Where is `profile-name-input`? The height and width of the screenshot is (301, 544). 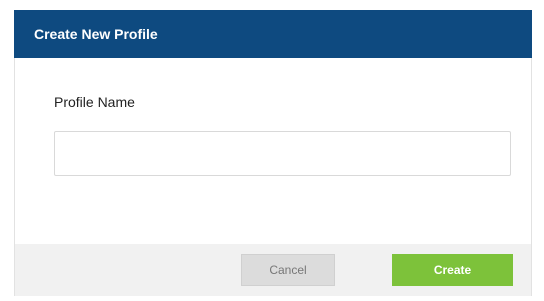
profile-name-input is located at coordinates (282, 153).